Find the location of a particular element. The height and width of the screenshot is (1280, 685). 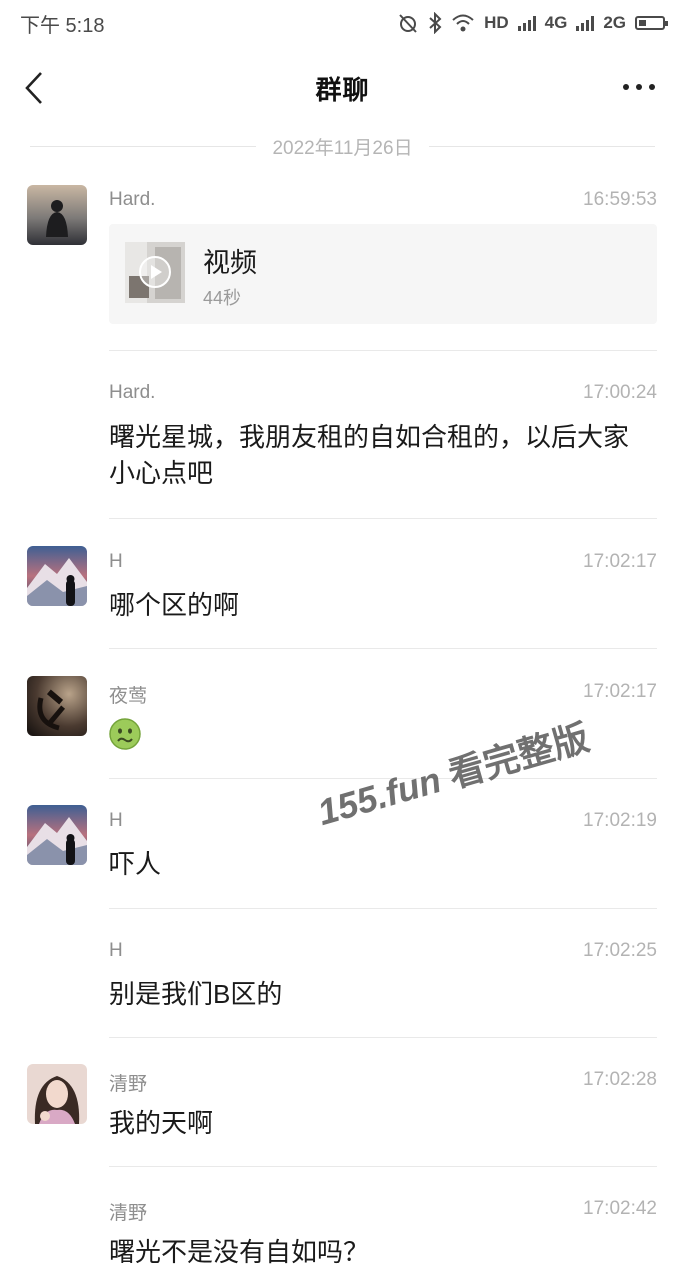

watermark-text: 看完整版 is located at coordinates (518, 756).